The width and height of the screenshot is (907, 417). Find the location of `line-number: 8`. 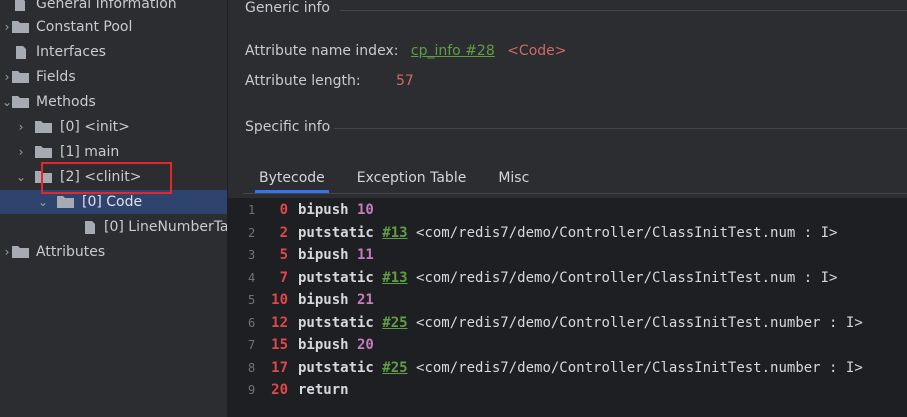

line-number: 8 is located at coordinates (252, 367).